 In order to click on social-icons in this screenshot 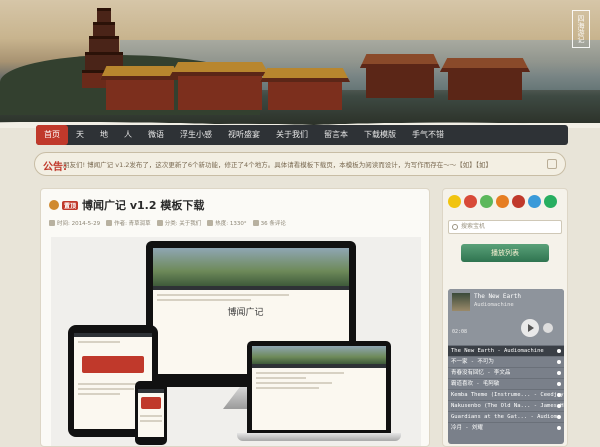, I will do `click(505, 201)`.